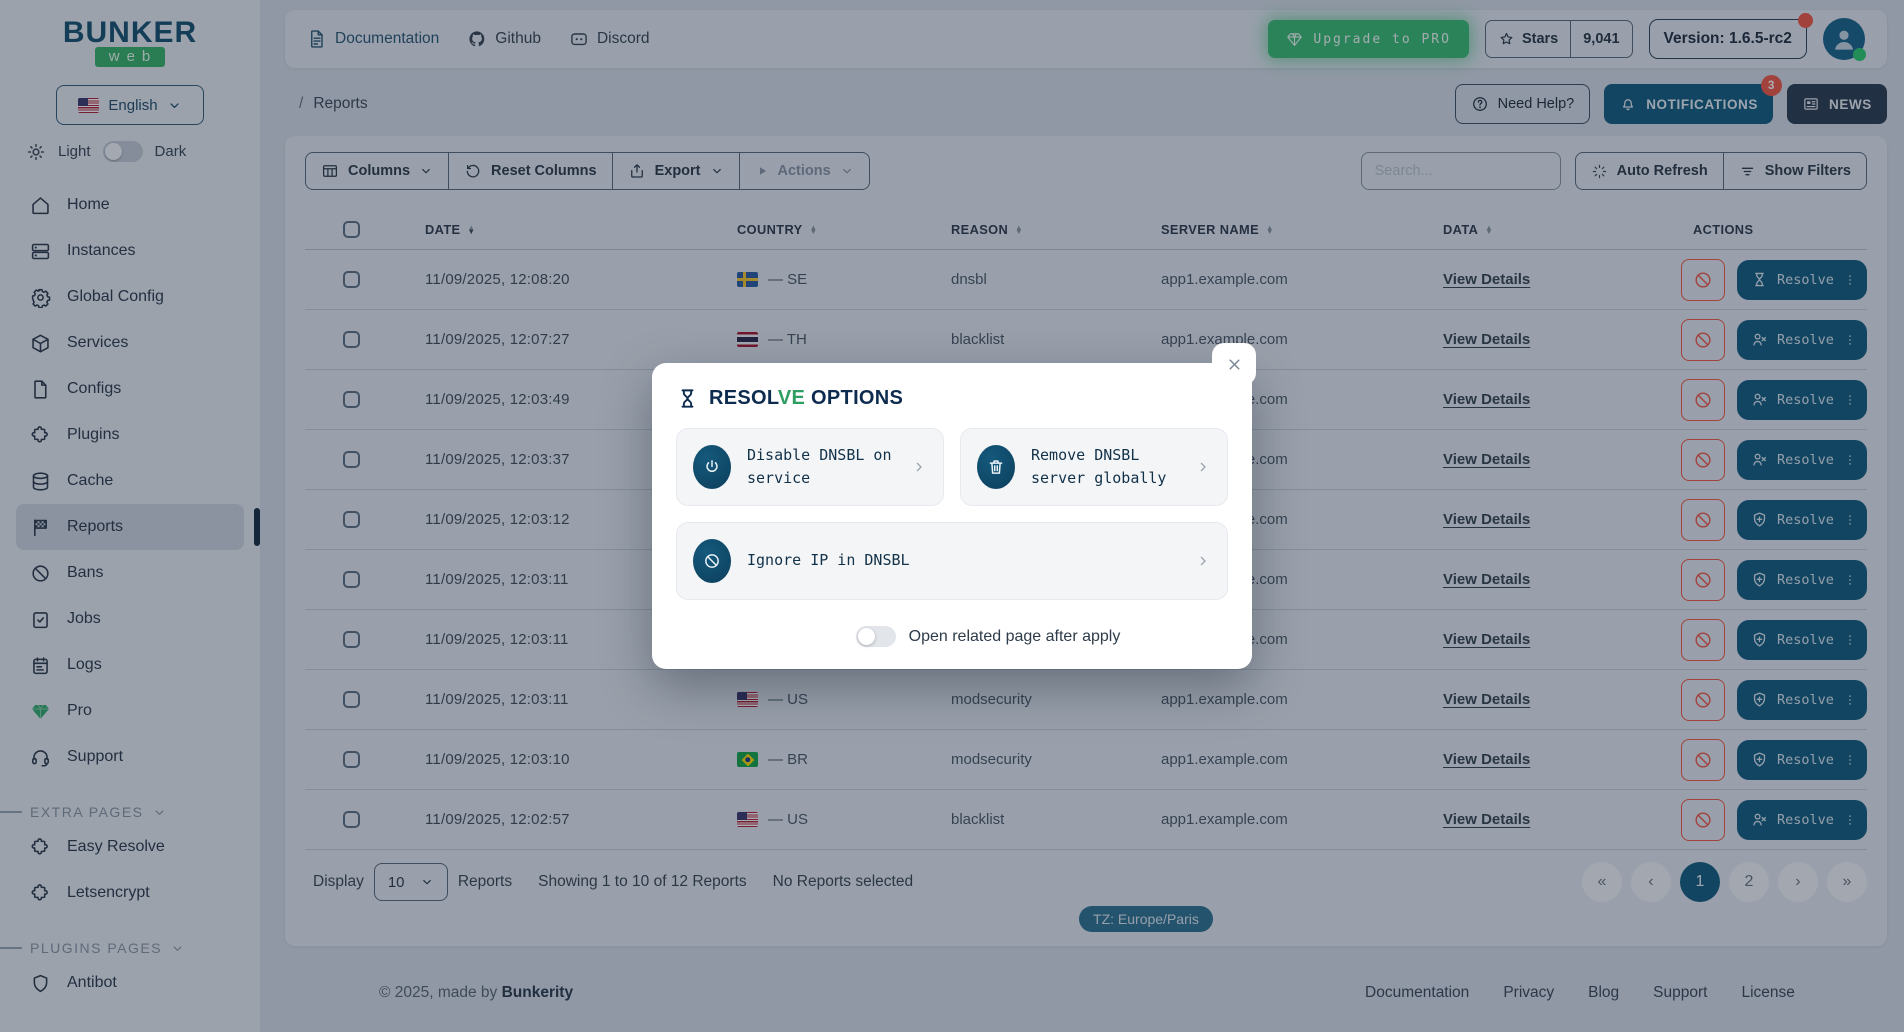 The image size is (1904, 1032). I want to click on x-icon, so click(1234, 364).